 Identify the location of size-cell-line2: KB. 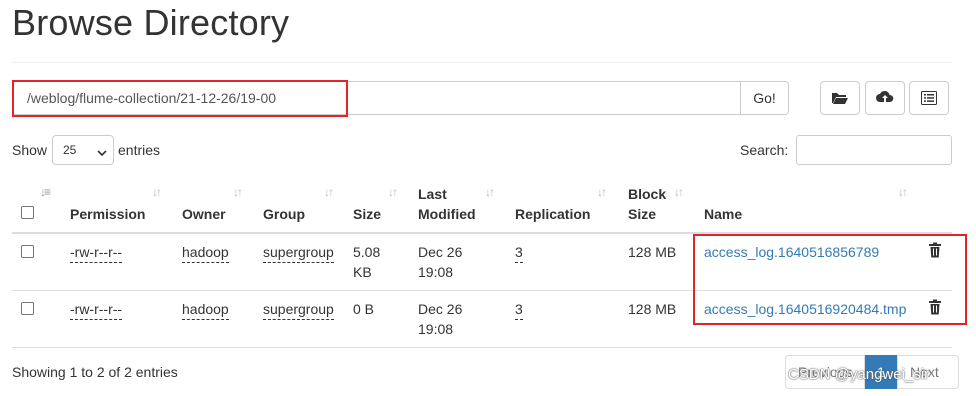
(362, 272).